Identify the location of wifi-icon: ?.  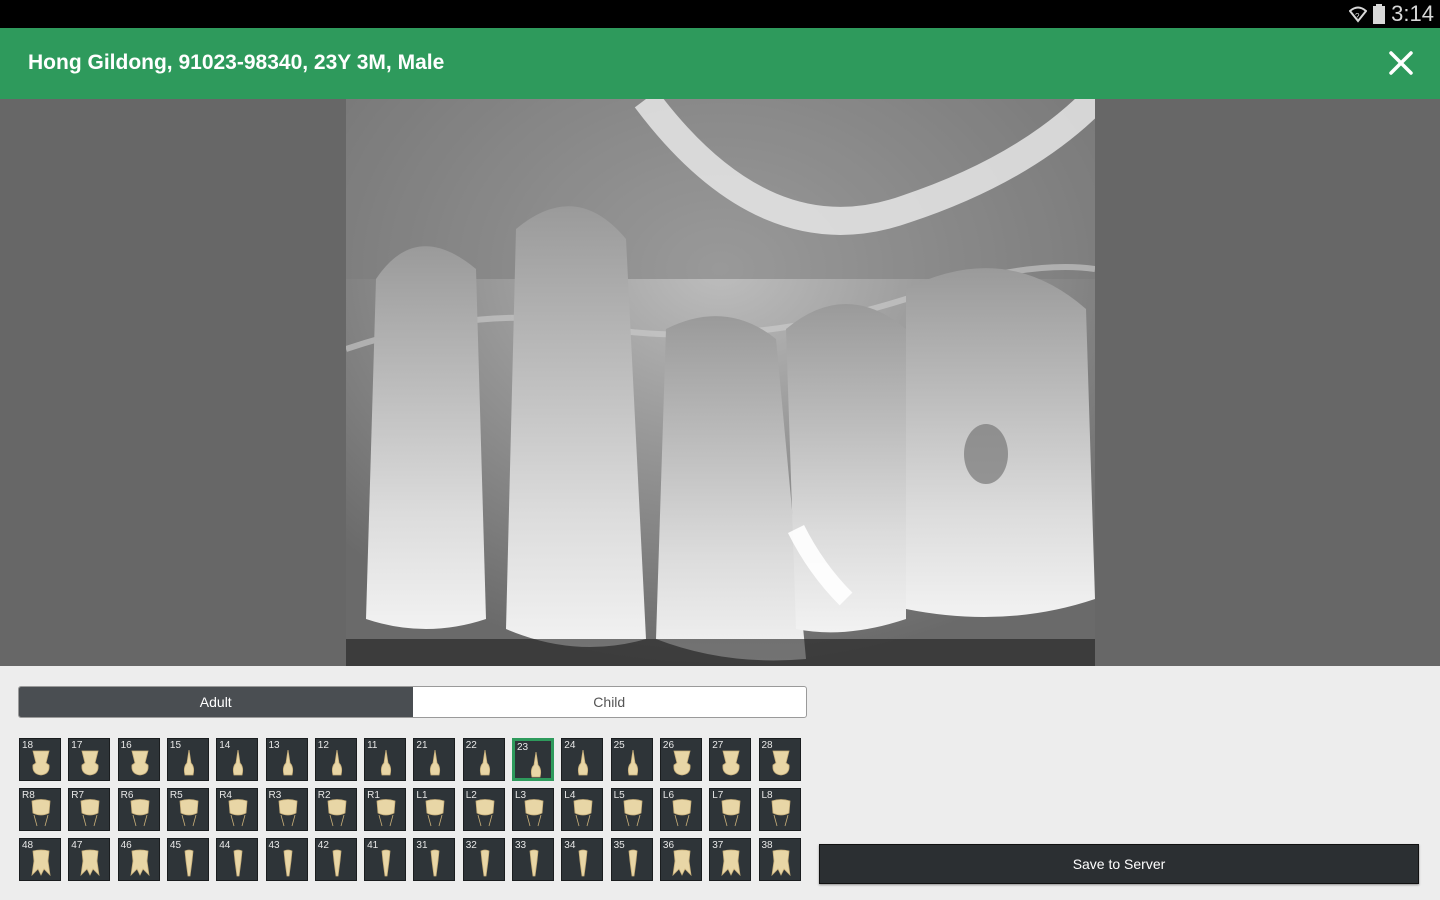
(1358, 14).